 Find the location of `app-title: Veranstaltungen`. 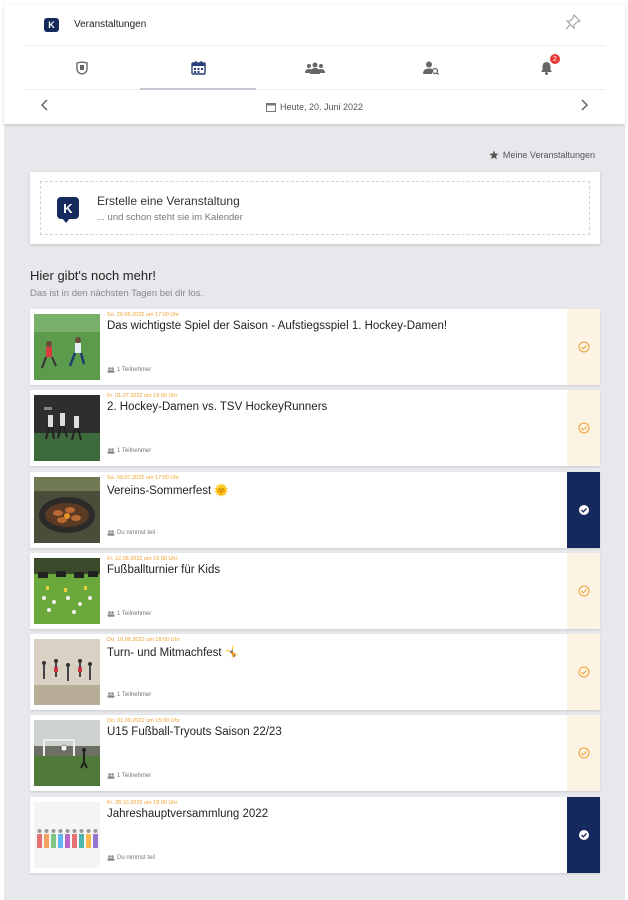

app-title: Veranstaltungen is located at coordinates (110, 24).